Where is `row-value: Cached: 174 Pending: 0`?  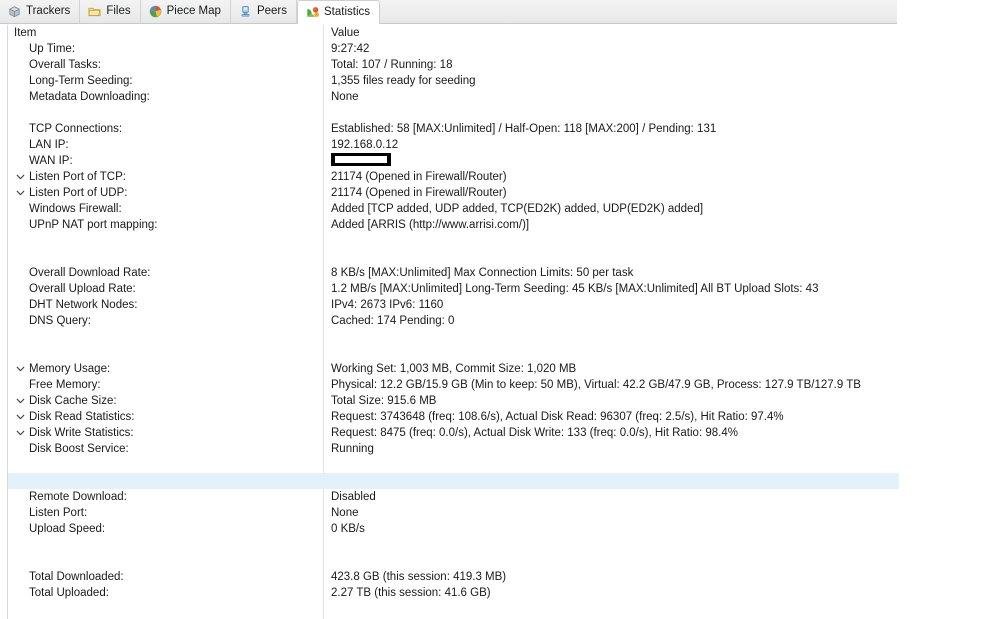 row-value: Cached: 174 Pending: 0 is located at coordinates (393, 321).